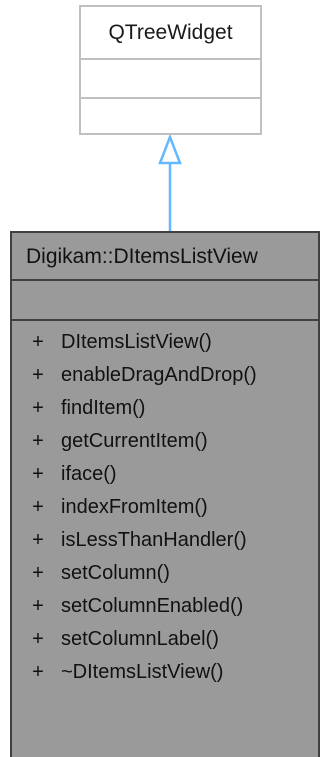 The width and height of the screenshot is (320, 757). Describe the element at coordinates (159, 375) in the screenshot. I see `method-name: enableDragAndDrop()` at that location.